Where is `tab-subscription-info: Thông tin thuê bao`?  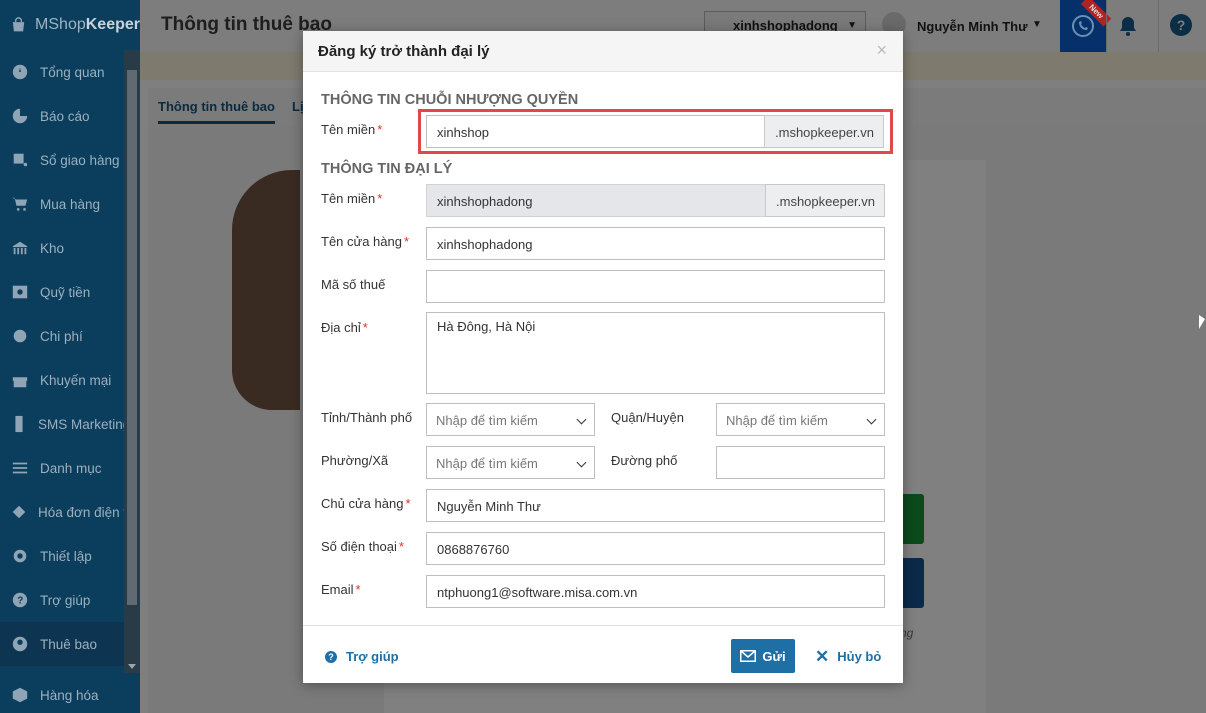
tab-subscription-info: Thông tin thuê bao is located at coordinates (216, 111).